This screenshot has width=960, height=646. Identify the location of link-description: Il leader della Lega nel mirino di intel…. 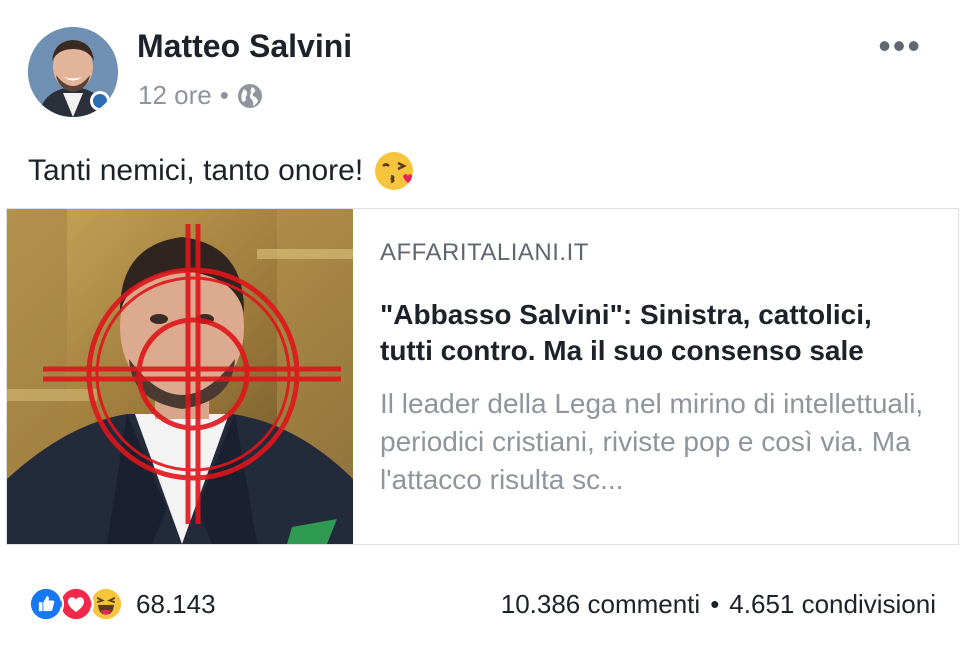
(652, 441).